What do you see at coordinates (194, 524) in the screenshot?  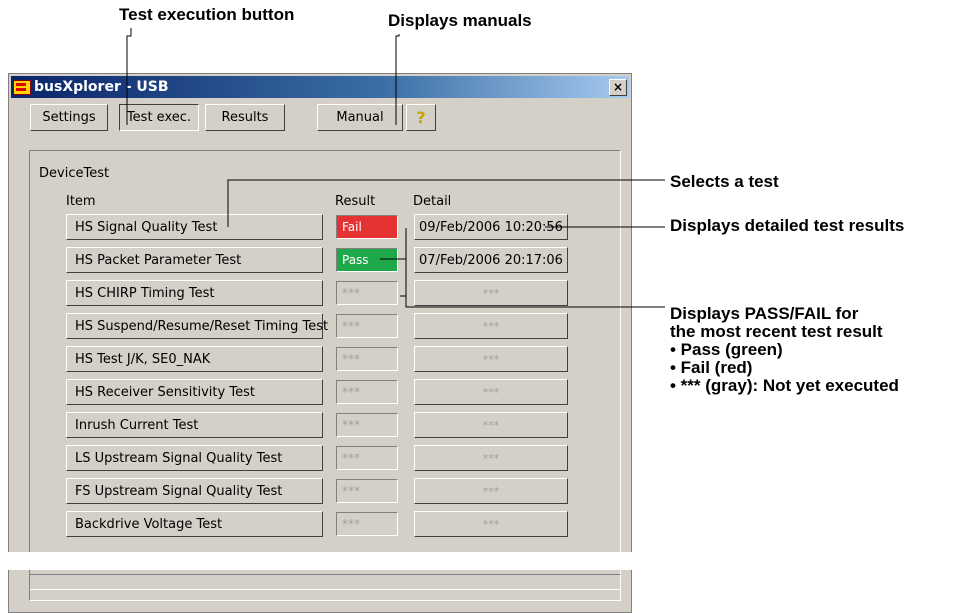 I see `test-item-button: Backdrive Voltage Test` at bounding box center [194, 524].